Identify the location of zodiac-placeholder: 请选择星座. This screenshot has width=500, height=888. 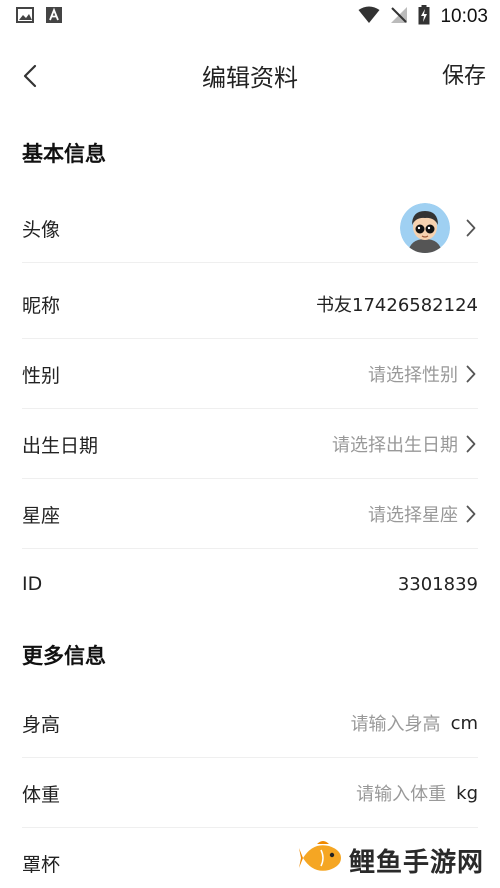
(413, 515).